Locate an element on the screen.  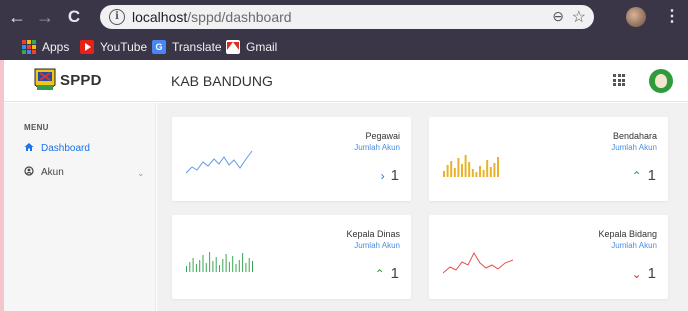
address-row: ← → C i localhost/sppd/dashboard ⊖ ☆ ⋮ is located at coordinates (344, 17).